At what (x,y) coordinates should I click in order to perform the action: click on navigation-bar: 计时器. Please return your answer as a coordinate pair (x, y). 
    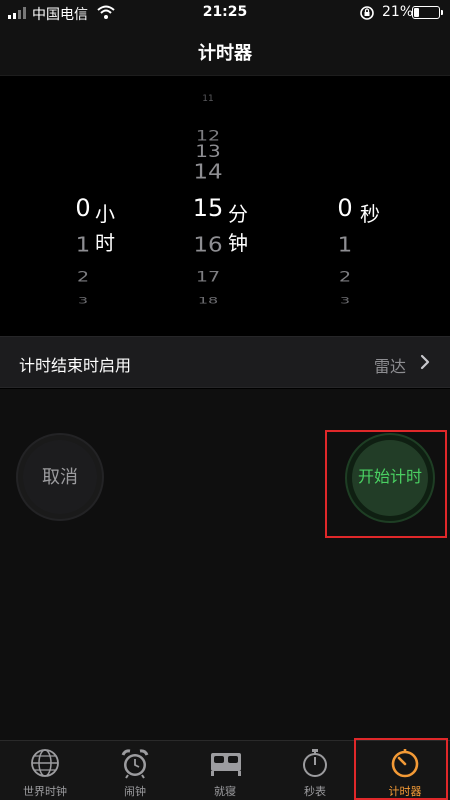
    Looking at the image, I should click on (225, 51).